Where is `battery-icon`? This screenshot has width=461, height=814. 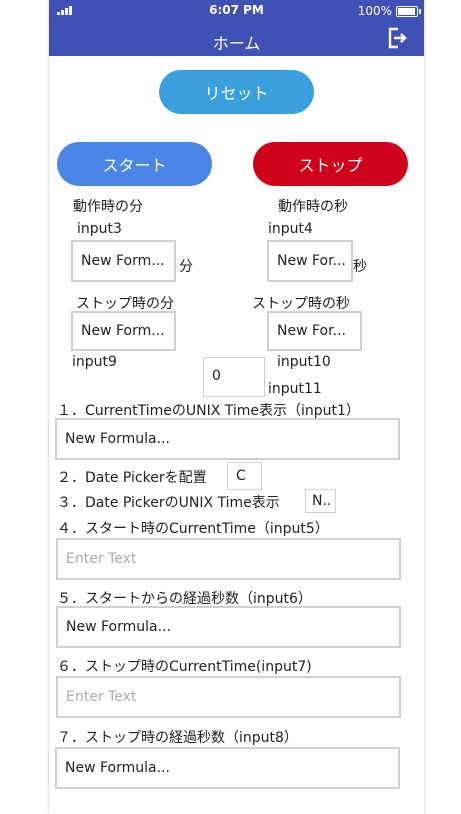
battery-icon is located at coordinates (408, 11).